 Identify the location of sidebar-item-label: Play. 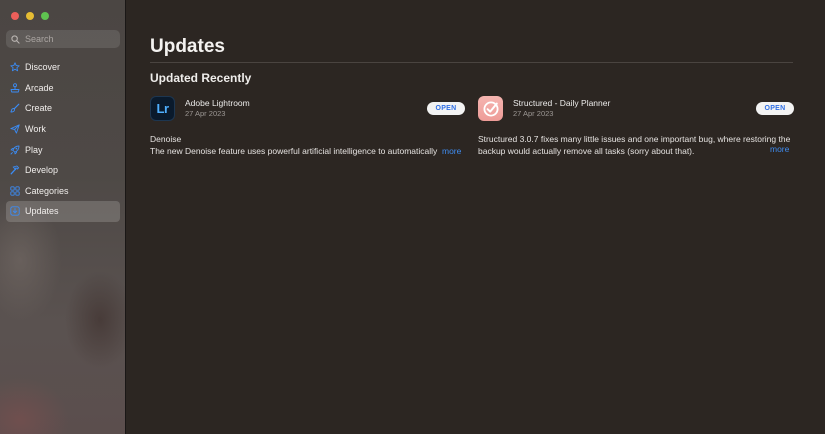
(34, 149).